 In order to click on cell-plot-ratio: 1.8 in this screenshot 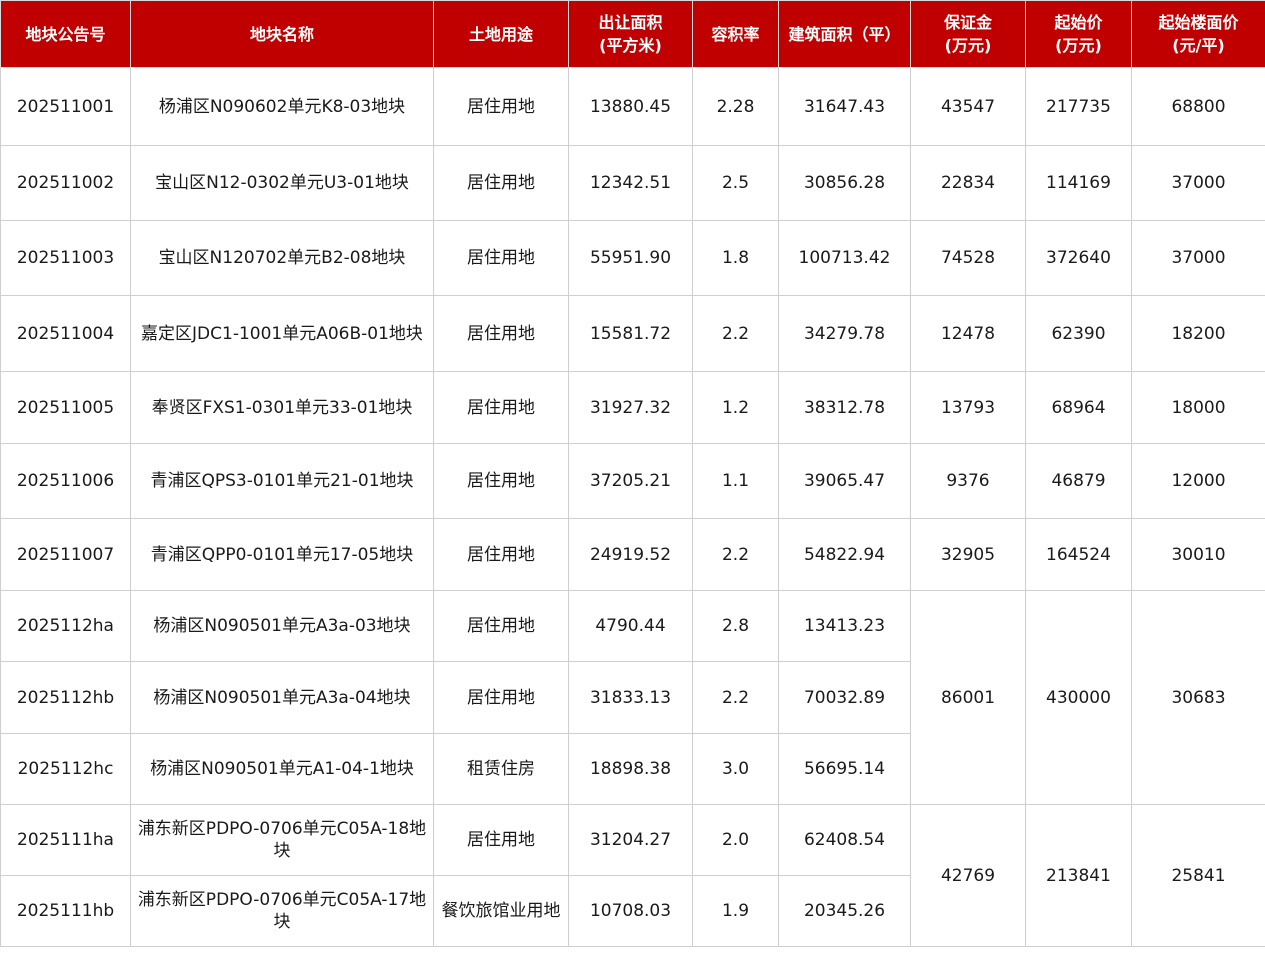, I will do `click(735, 258)`.